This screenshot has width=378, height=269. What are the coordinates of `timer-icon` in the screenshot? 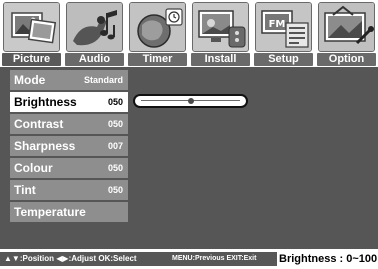 It's located at (157, 27).